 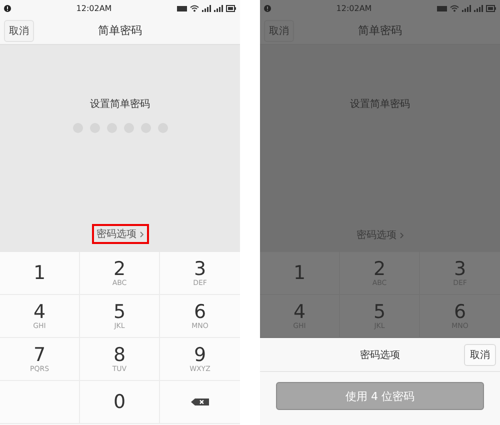 I want to click on password-options-link: 密码选项, so click(x=120, y=234).